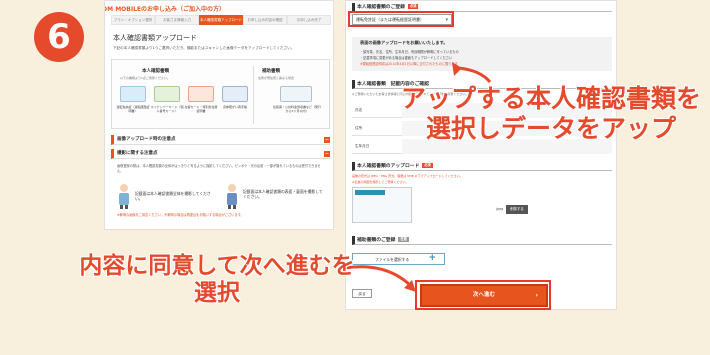 The height and width of the screenshot is (355, 710). What do you see at coordinates (381, 7) in the screenshot?
I see `select-heading-label: 本人確認書類のご登録` at bounding box center [381, 7].